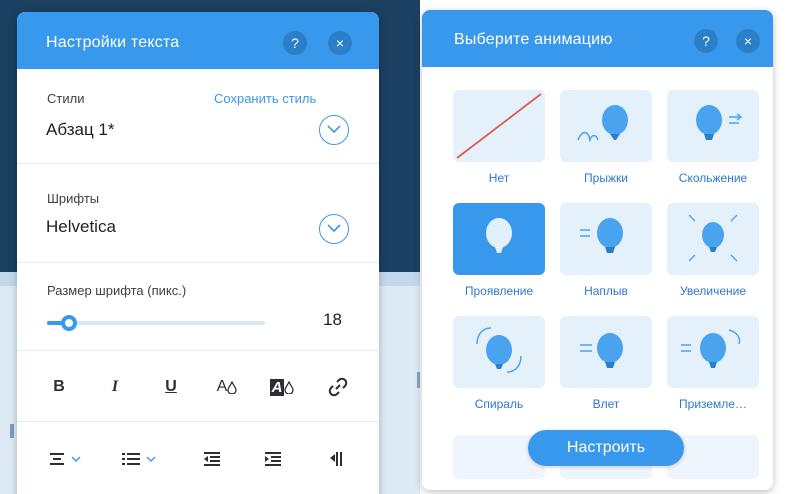 This screenshot has height=494, width=791. I want to click on indent-icon, so click(273, 459).